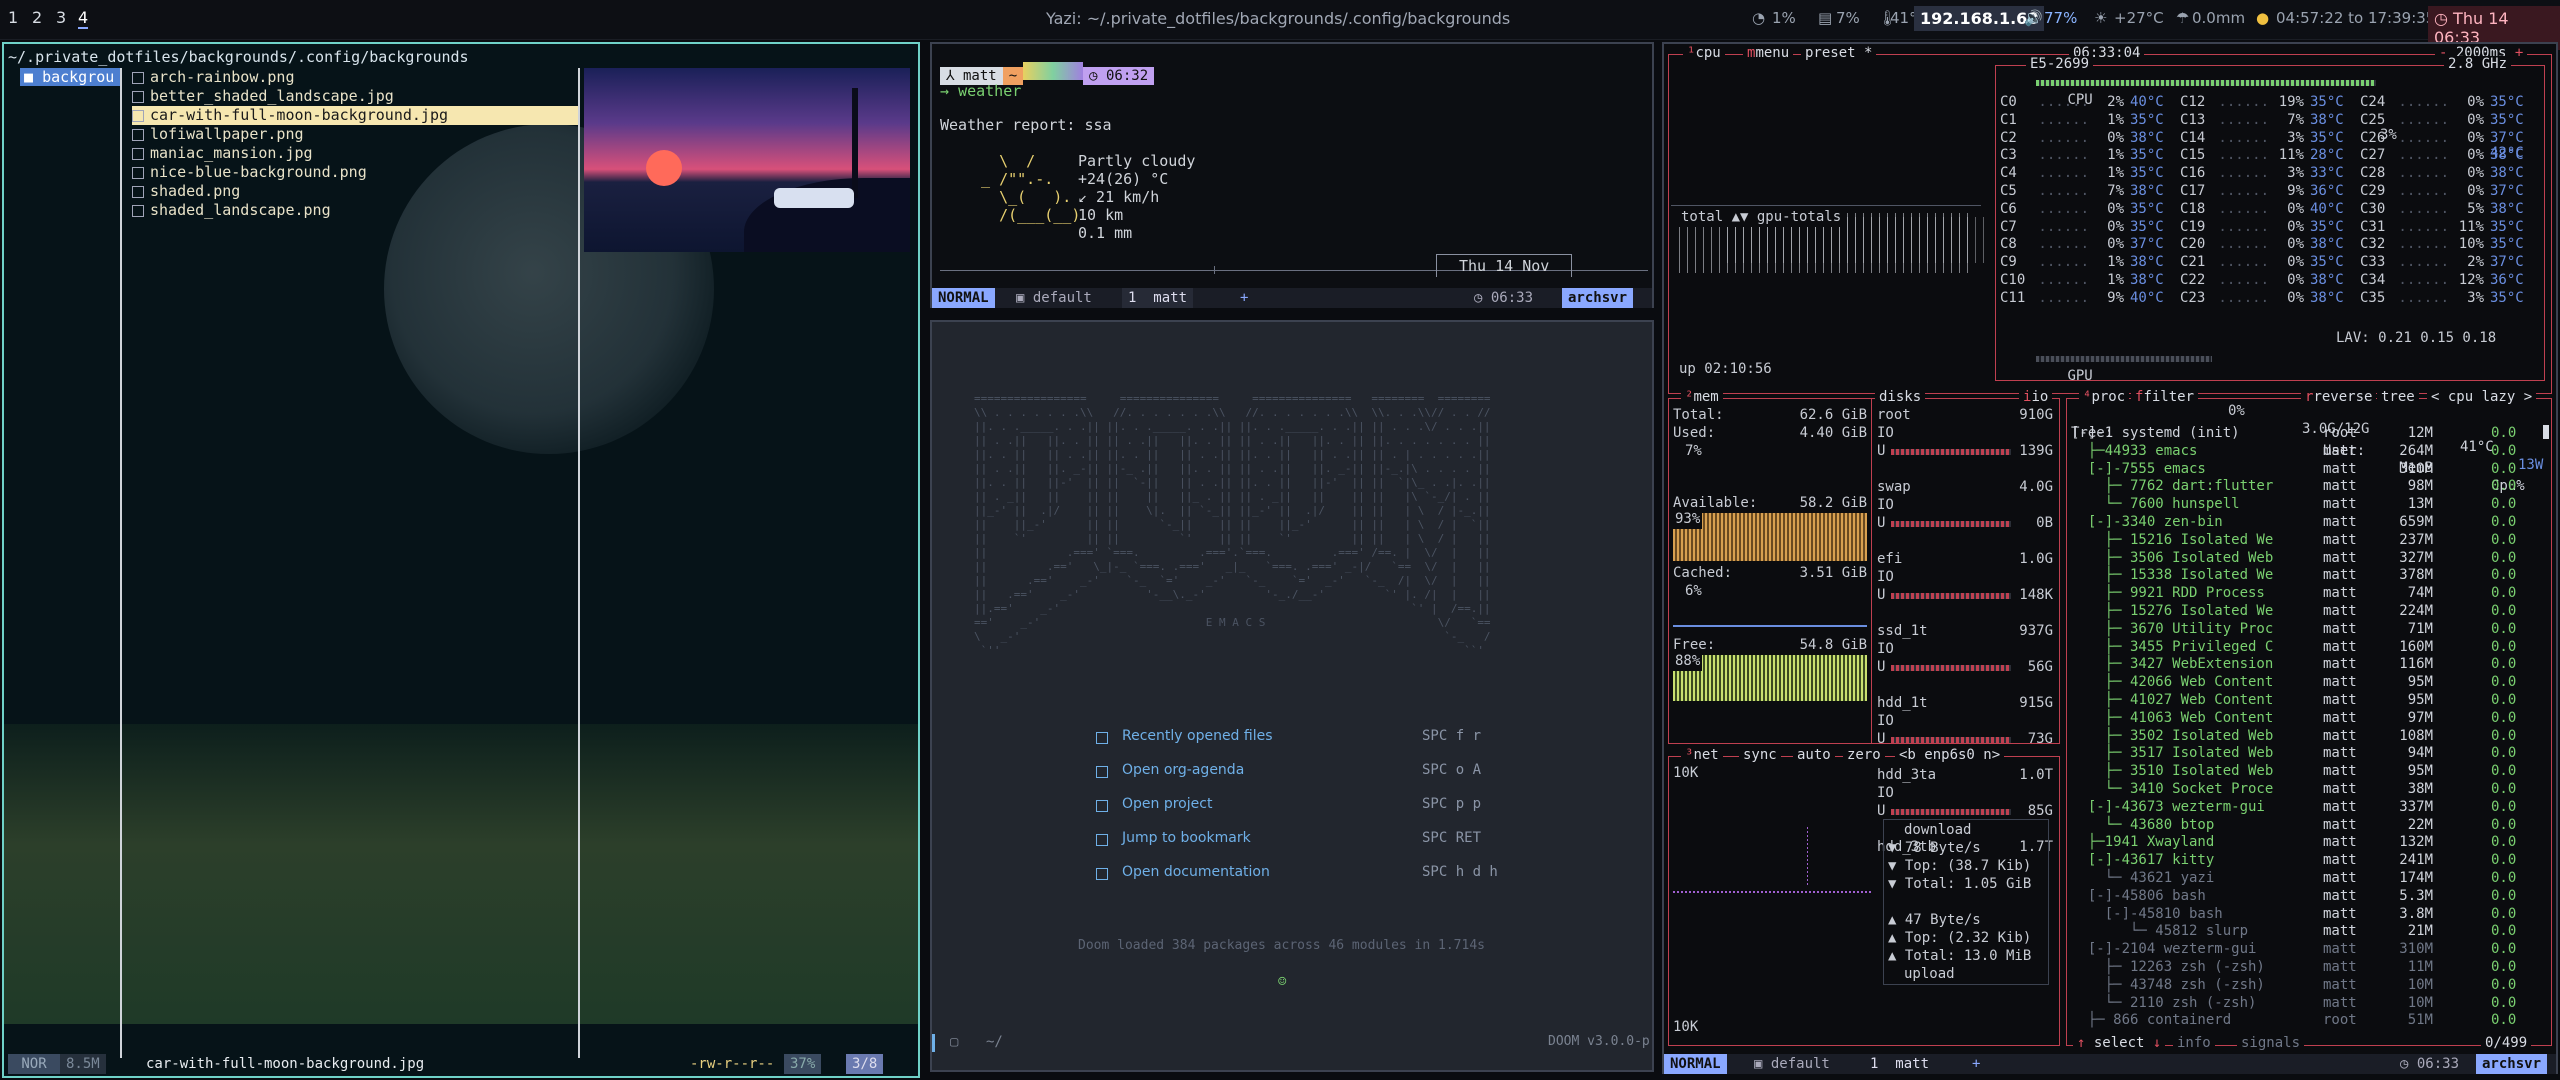  I want to click on process-row: ├─ 3455 Privileged Cmatt 160M 0.0, so click(2310, 648).